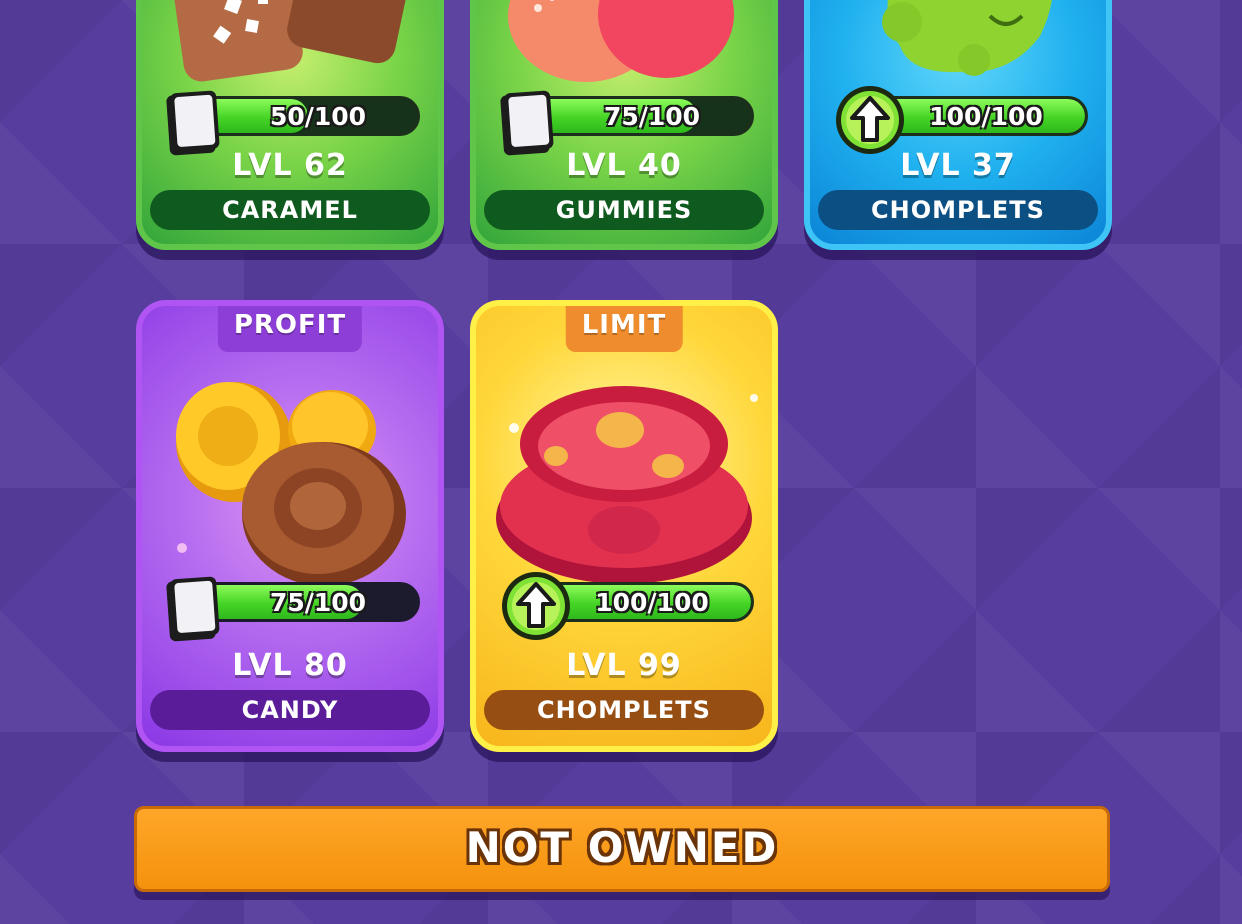 This screenshot has height=924, width=1242. I want to click on progress-bar: 50/100, so click(308, 116).